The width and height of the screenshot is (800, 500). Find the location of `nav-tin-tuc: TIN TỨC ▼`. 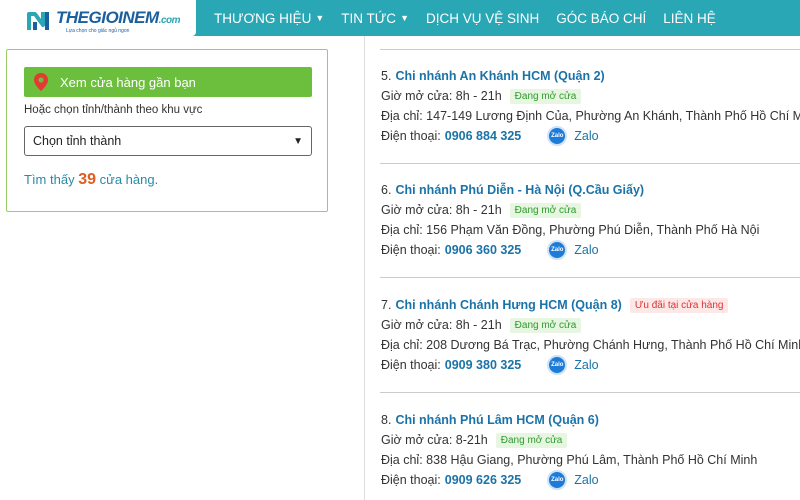

nav-tin-tuc: TIN TỨC ▼ is located at coordinates (375, 18).